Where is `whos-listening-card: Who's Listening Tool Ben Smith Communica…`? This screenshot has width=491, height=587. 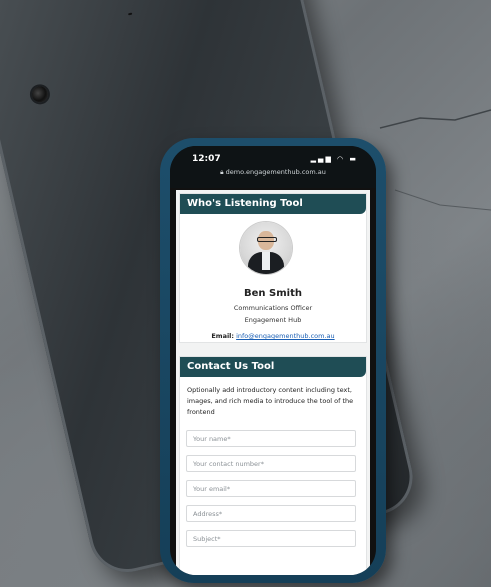 whos-listening-card: Who's Listening Tool Ben Smith Communica… is located at coordinates (273, 268).